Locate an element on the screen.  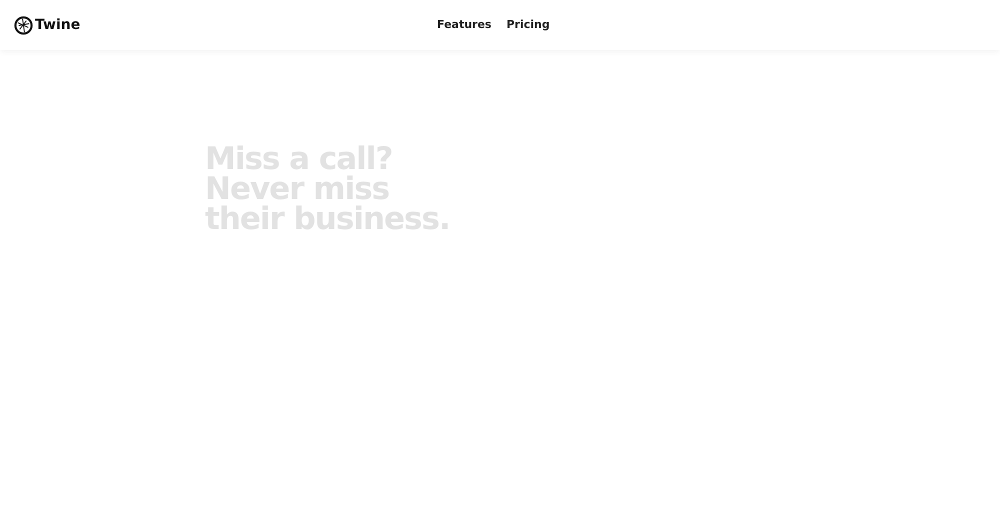
brand-logo: Twine is located at coordinates (225, 25).